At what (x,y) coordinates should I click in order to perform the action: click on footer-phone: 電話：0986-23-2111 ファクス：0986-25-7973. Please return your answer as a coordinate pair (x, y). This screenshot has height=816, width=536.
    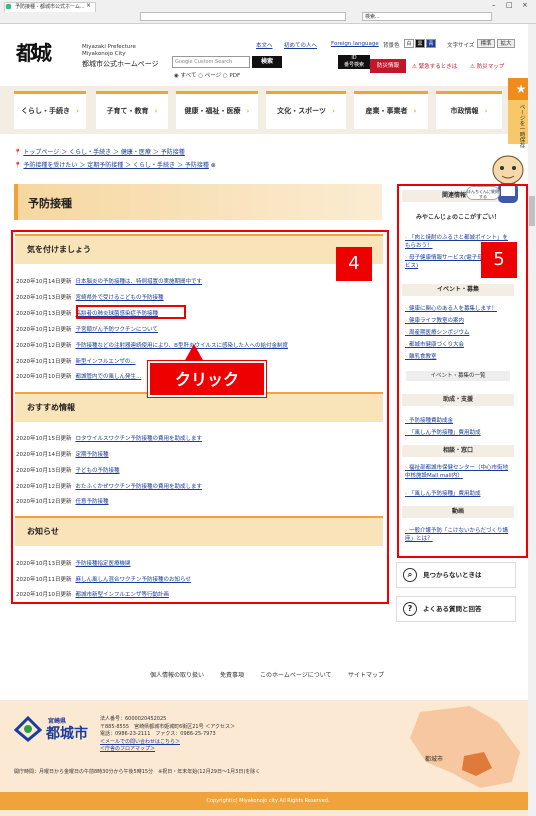
    Looking at the image, I should click on (158, 734).